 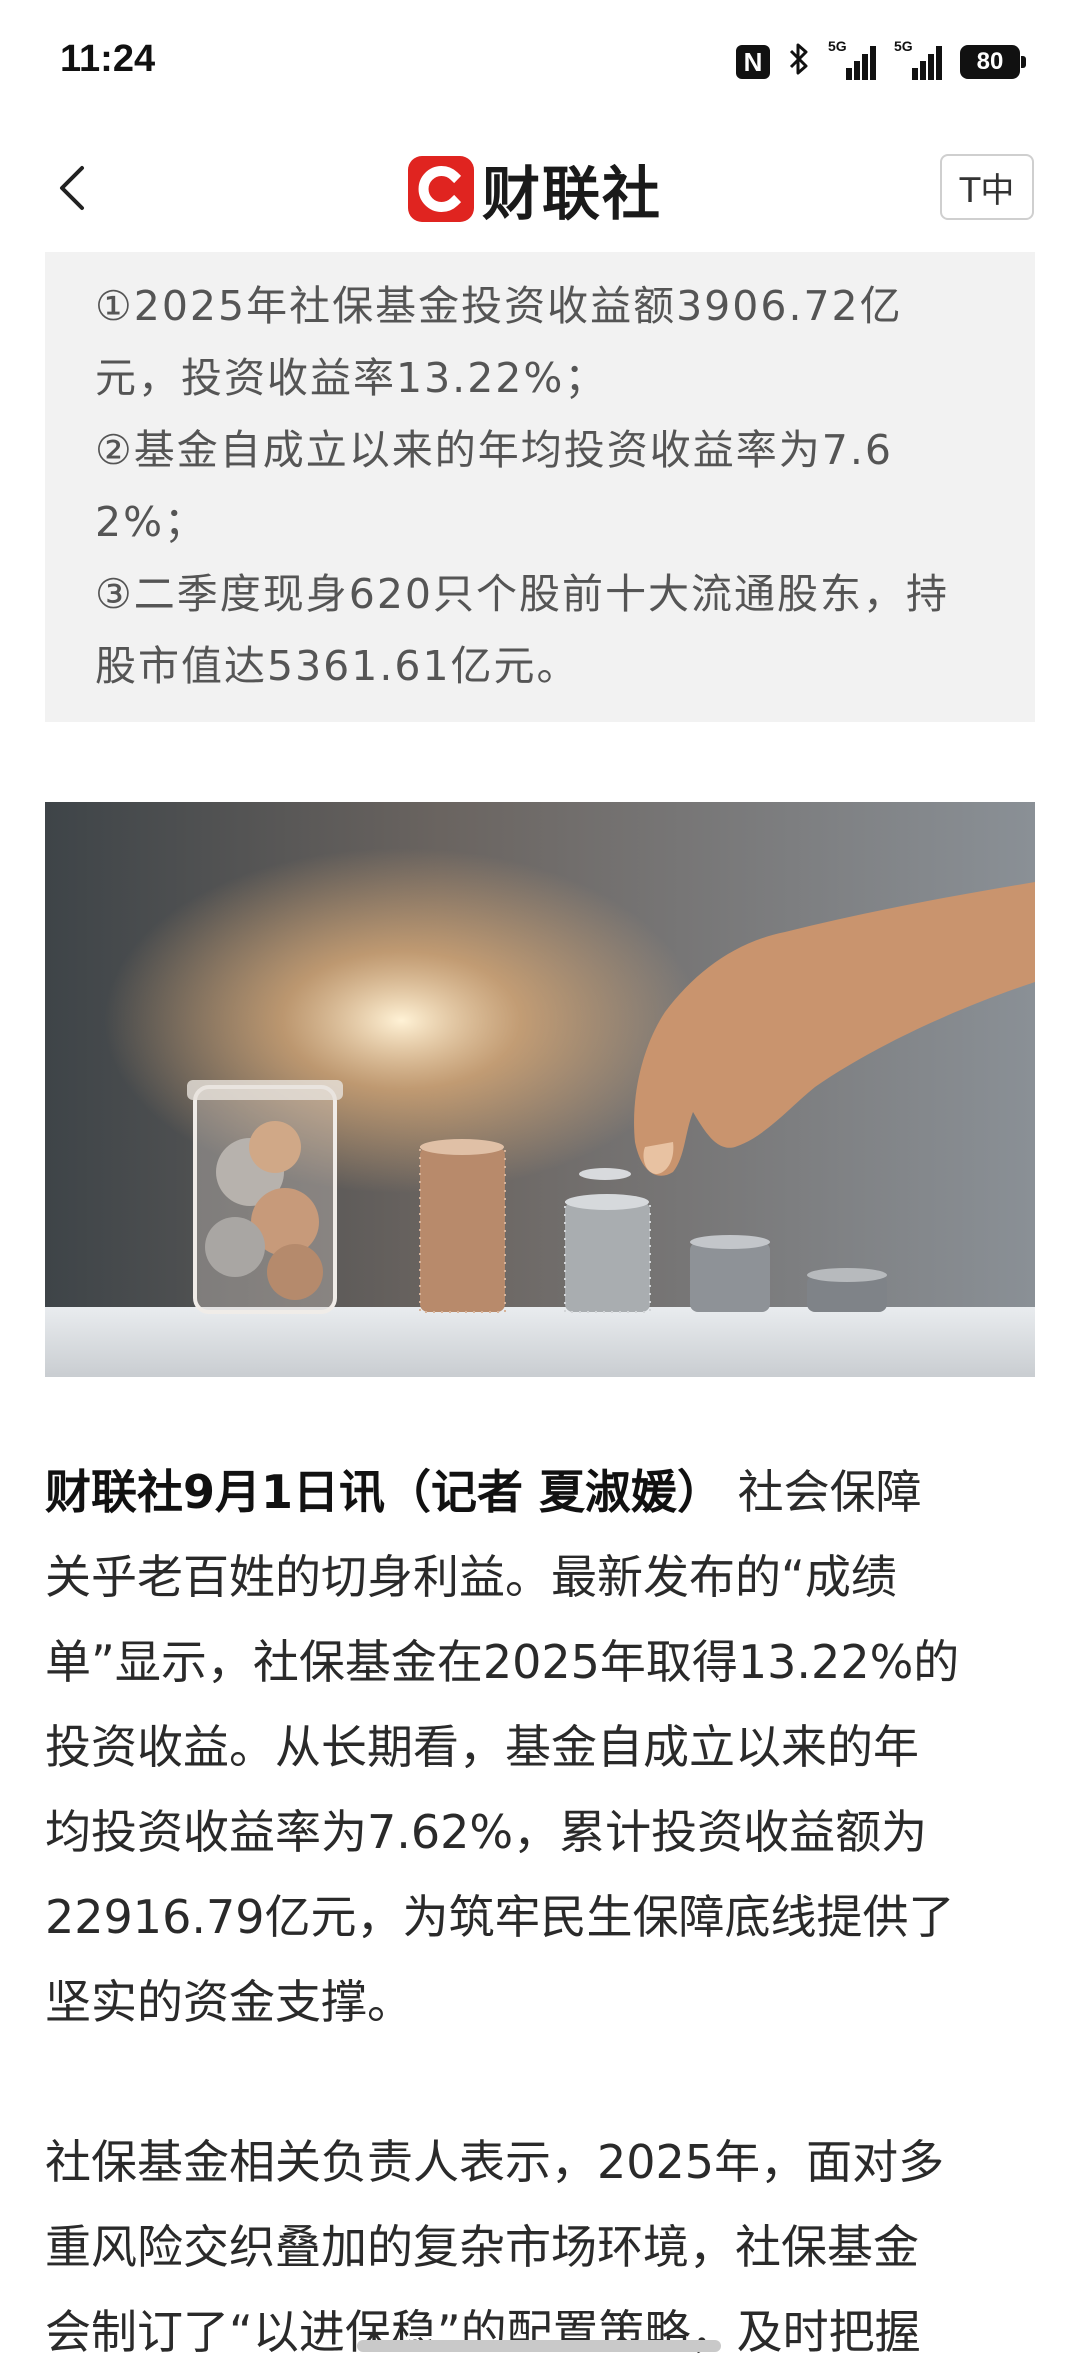 I want to click on summary-line: 2%；, so click(x=151, y=522).